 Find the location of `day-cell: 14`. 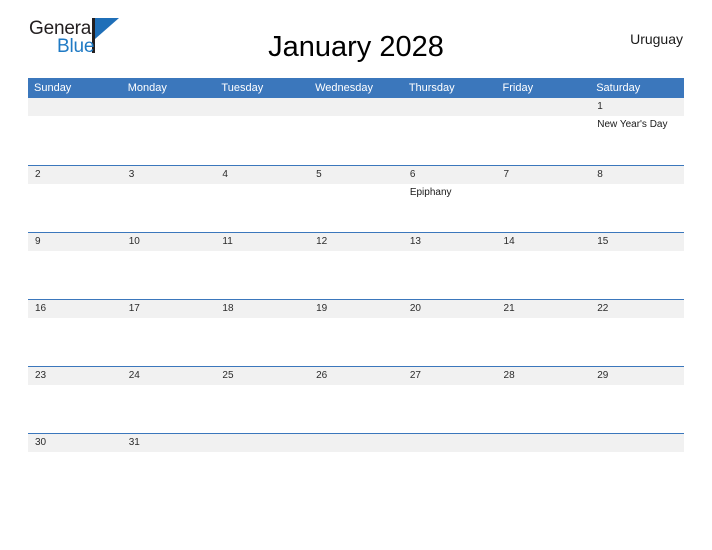

day-cell: 14 is located at coordinates (543, 265).